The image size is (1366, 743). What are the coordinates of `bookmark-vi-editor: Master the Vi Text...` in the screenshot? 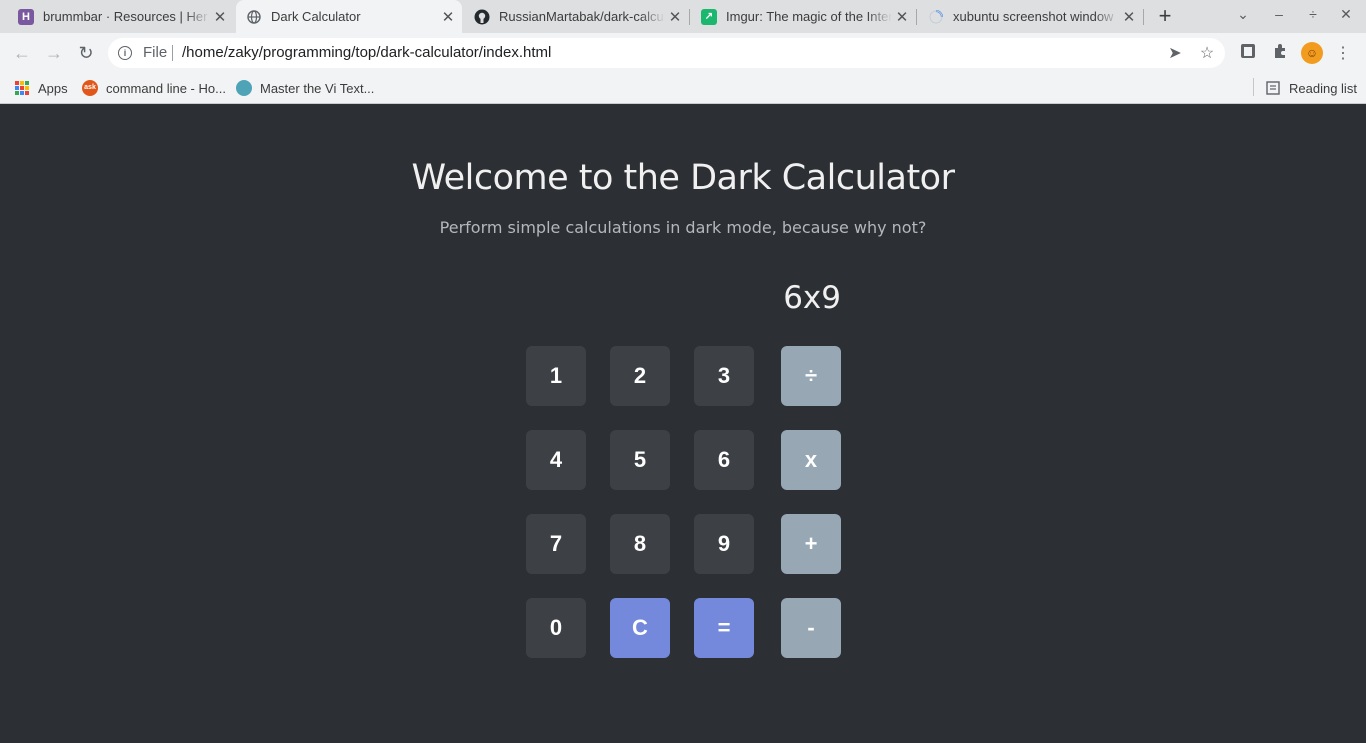 It's located at (305, 88).